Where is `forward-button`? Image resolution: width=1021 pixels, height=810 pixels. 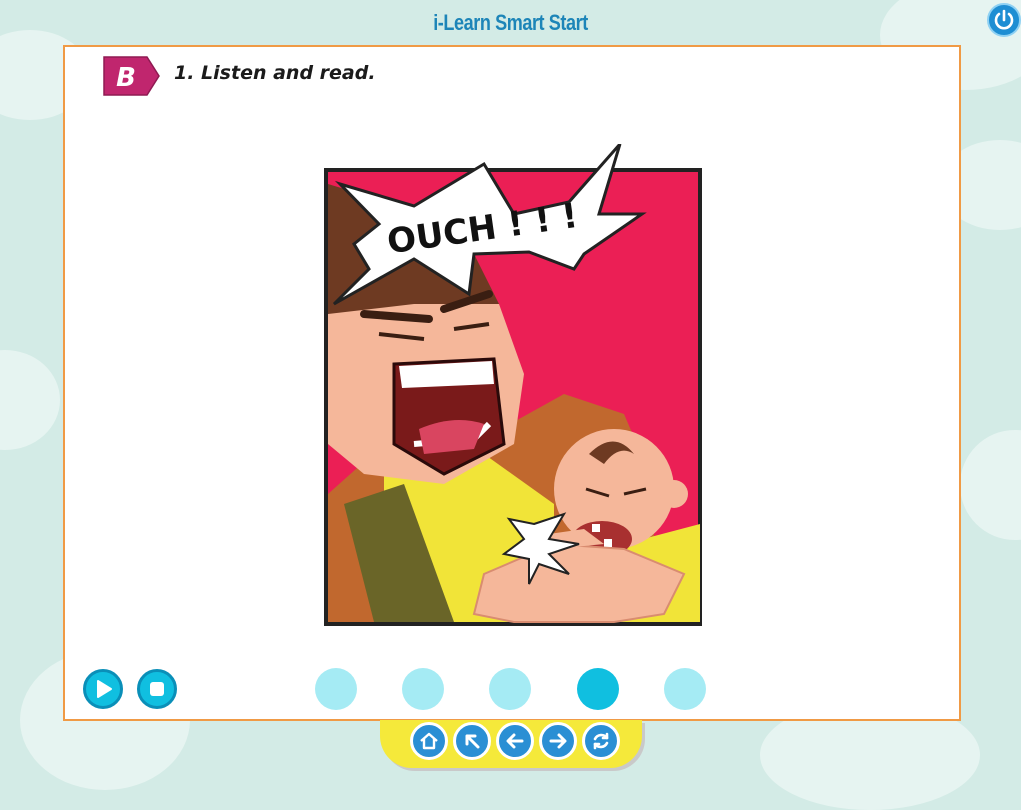
forward-button is located at coordinates (558, 741).